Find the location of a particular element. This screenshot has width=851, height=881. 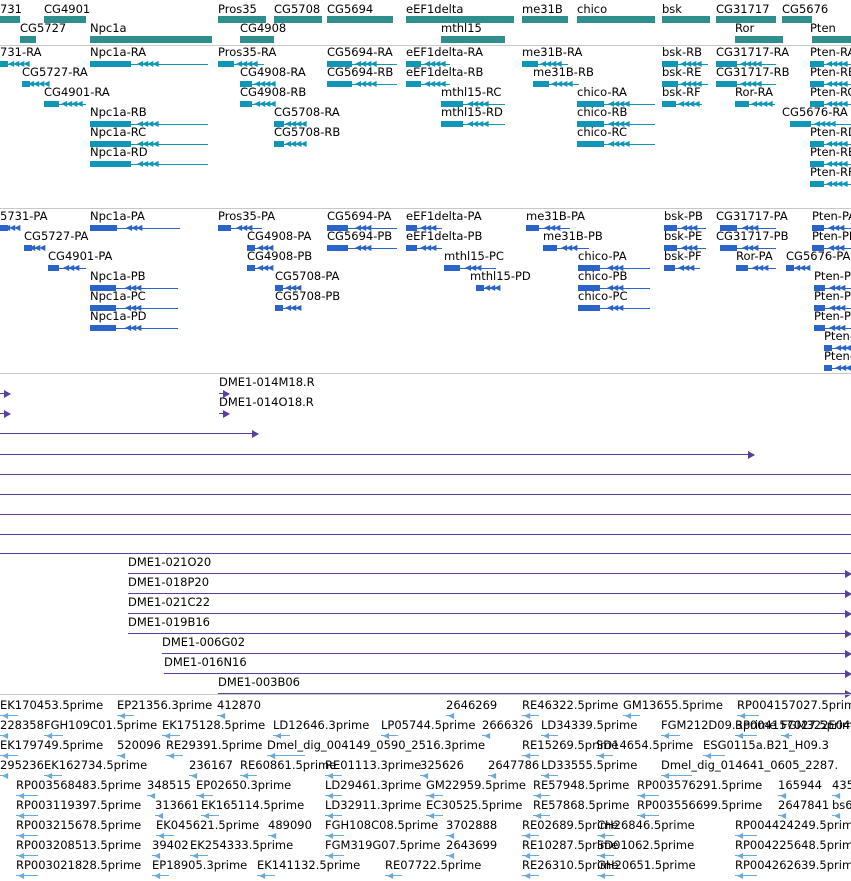

est-label: EK162734.5prime is located at coordinates (95, 765).